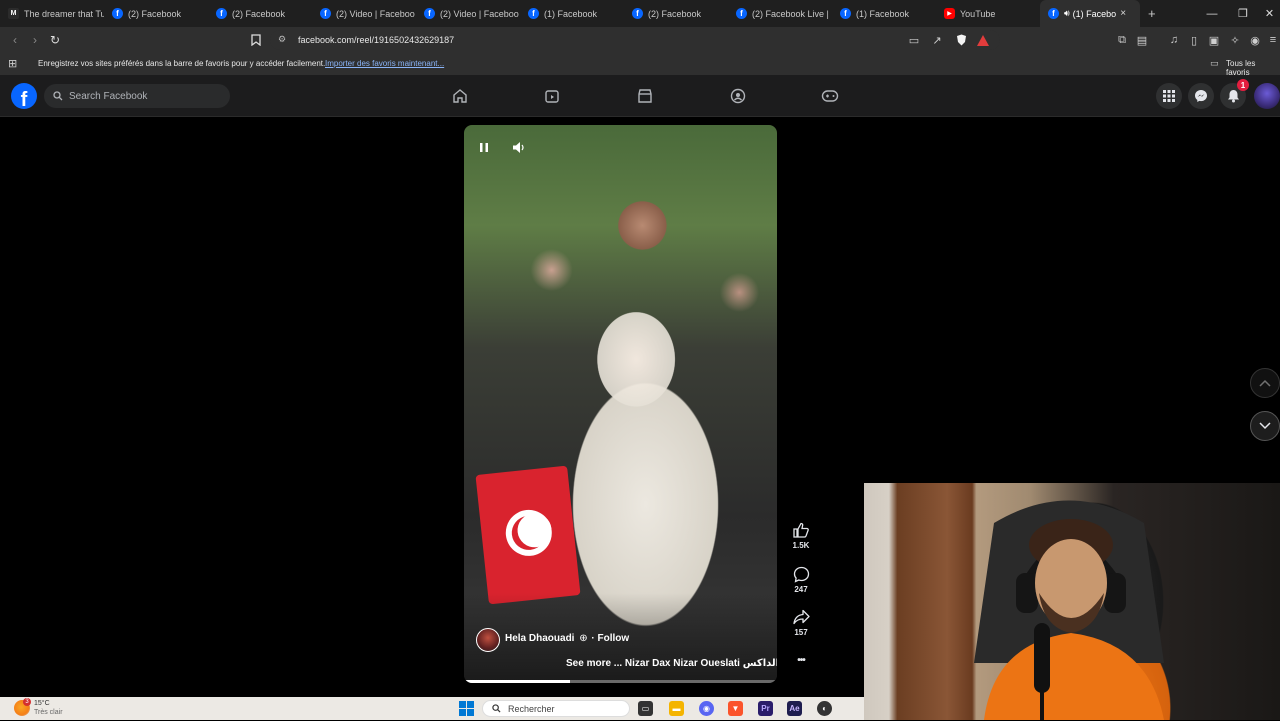  I want to click on folder-icon: ▭, so click(1214, 63).